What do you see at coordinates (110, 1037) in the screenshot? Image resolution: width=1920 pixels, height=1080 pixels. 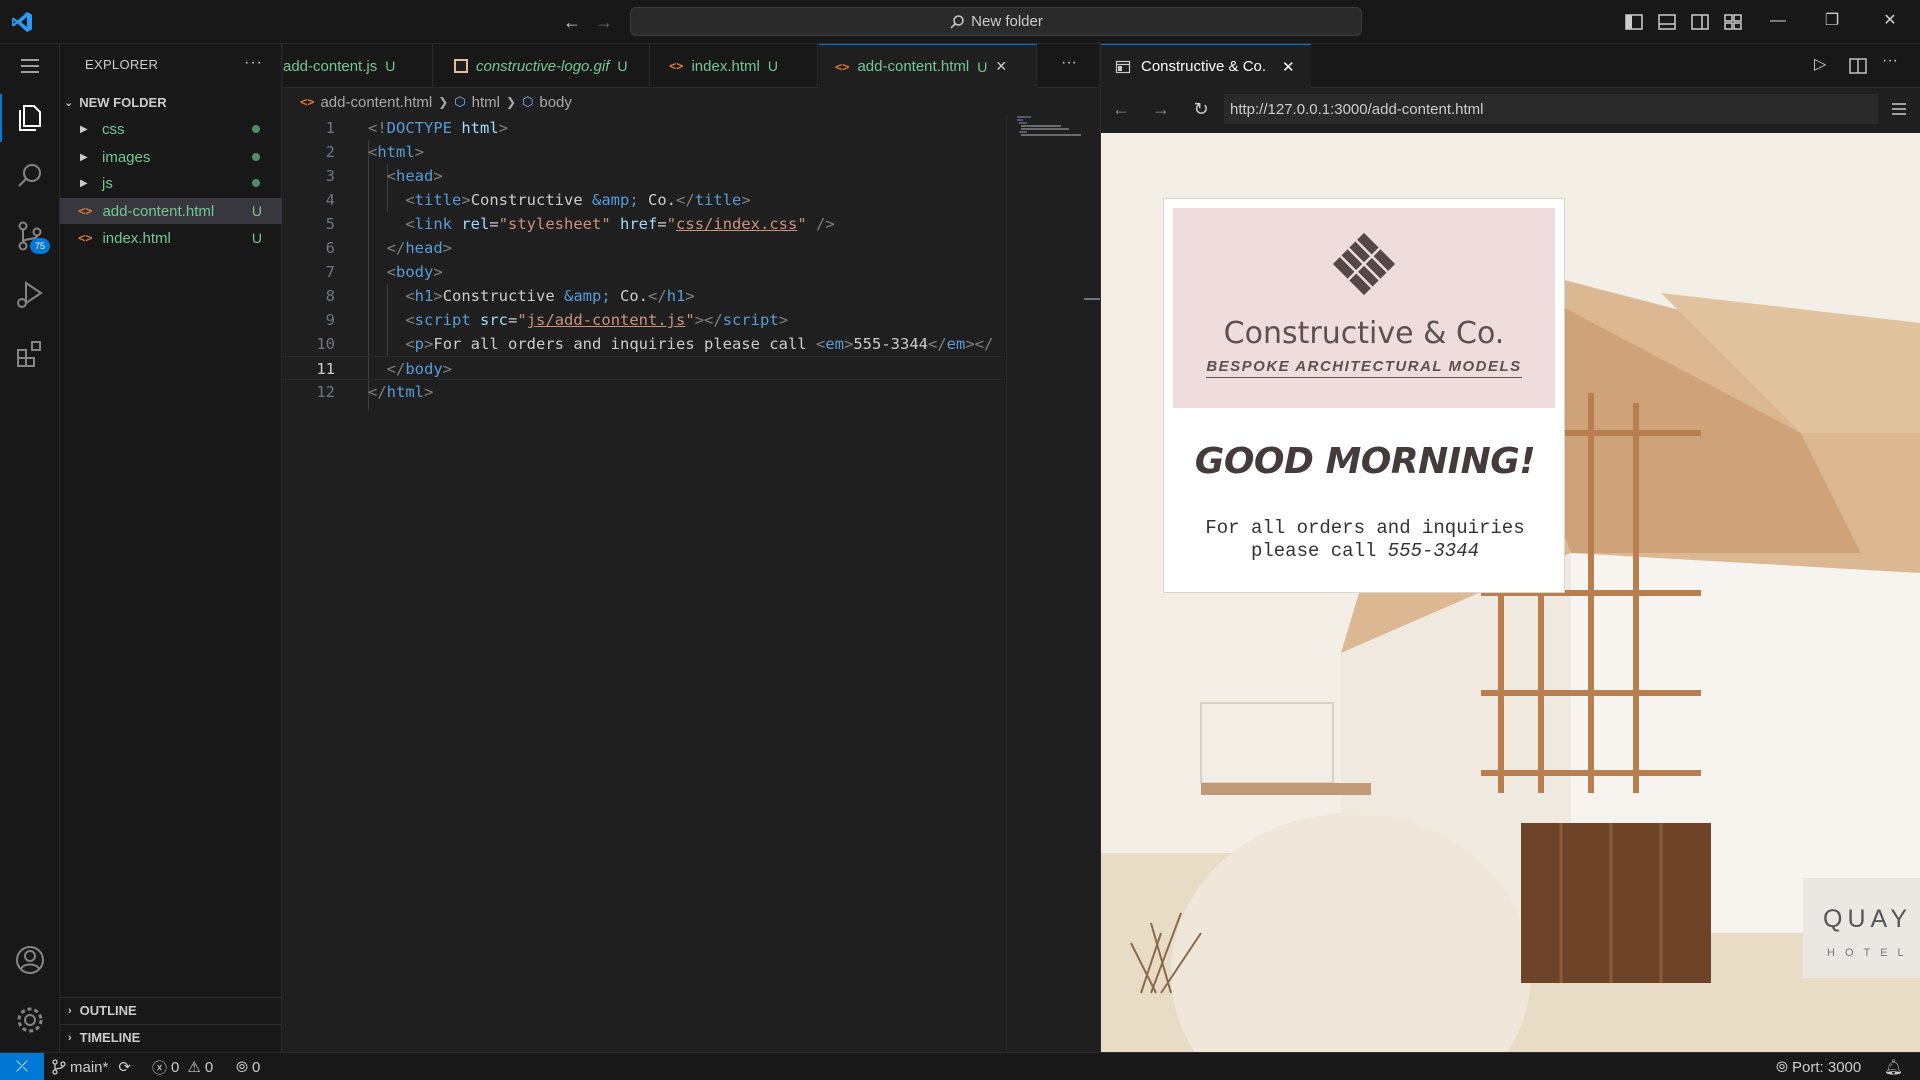 I see `timeline-label: TIMELINE` at bounding box center [110, 1037].